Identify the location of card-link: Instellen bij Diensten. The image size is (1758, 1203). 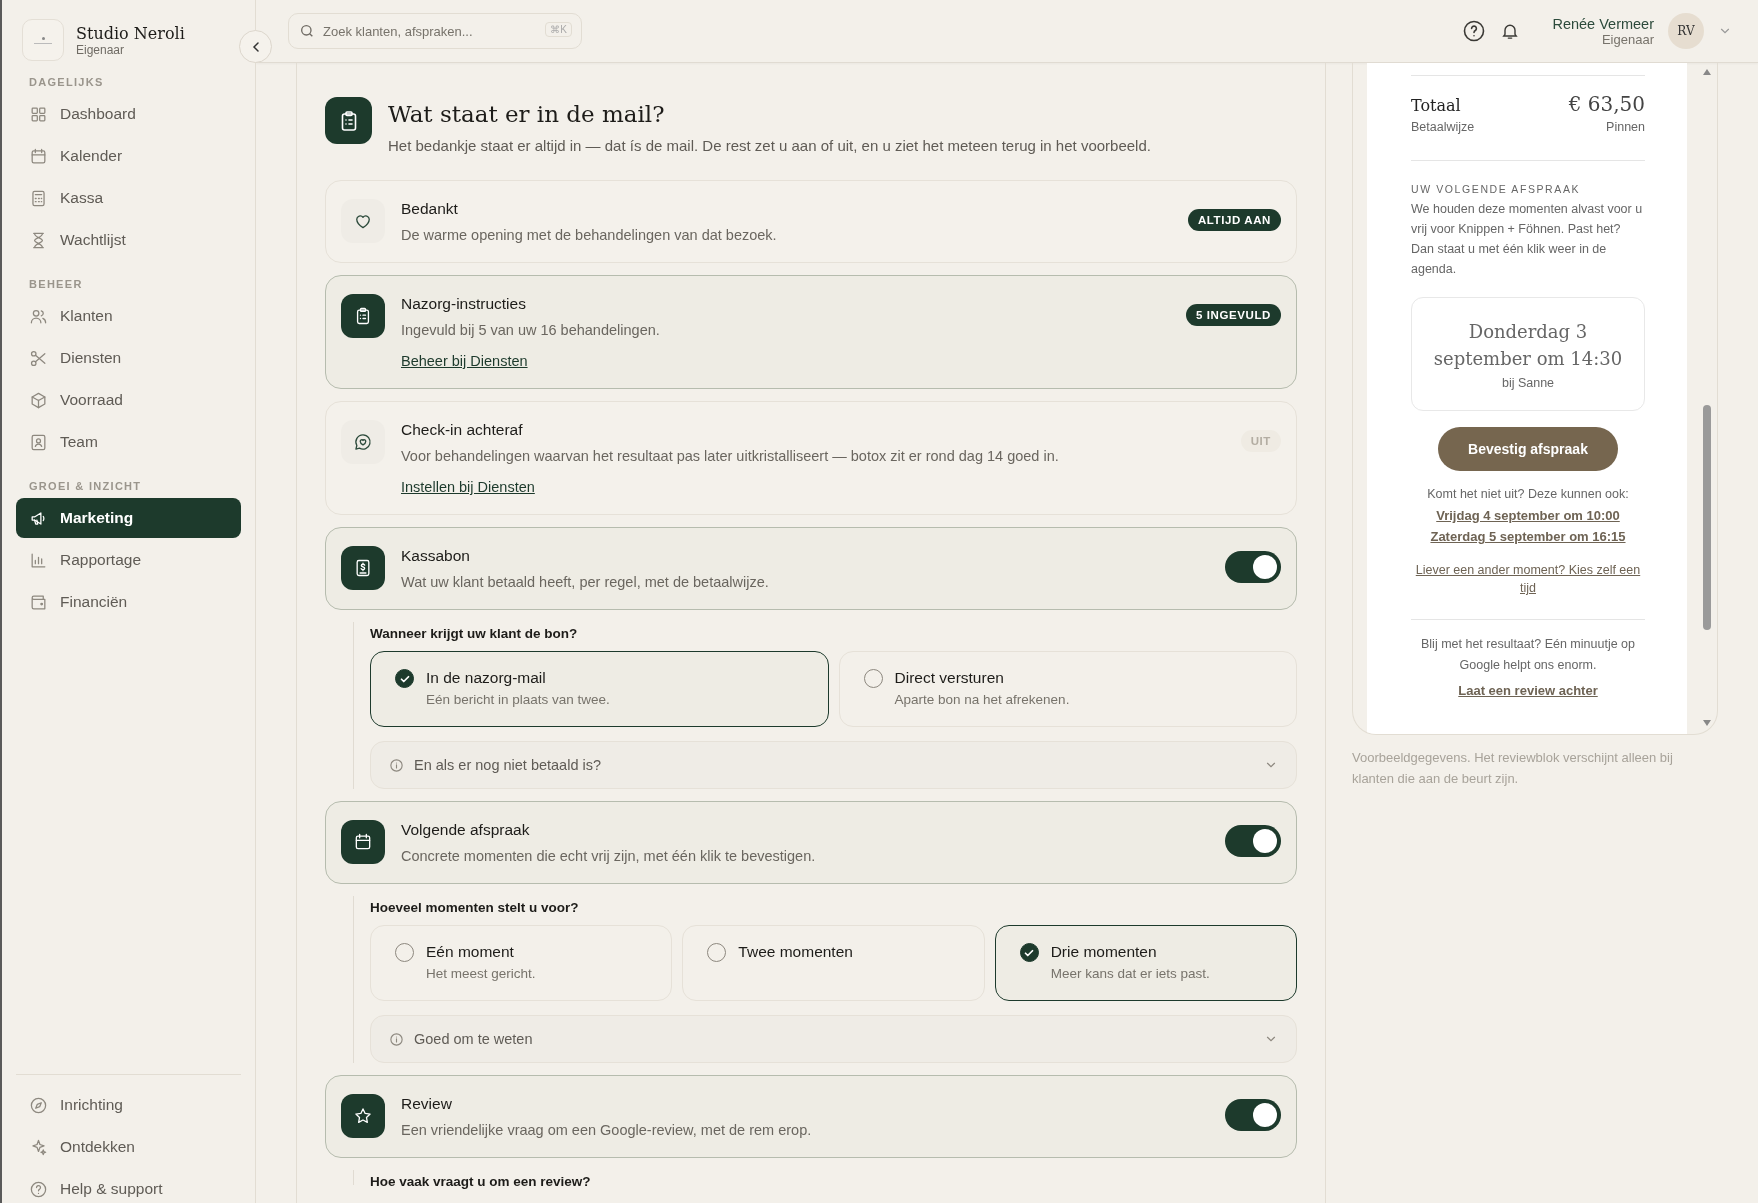
(468, 487).